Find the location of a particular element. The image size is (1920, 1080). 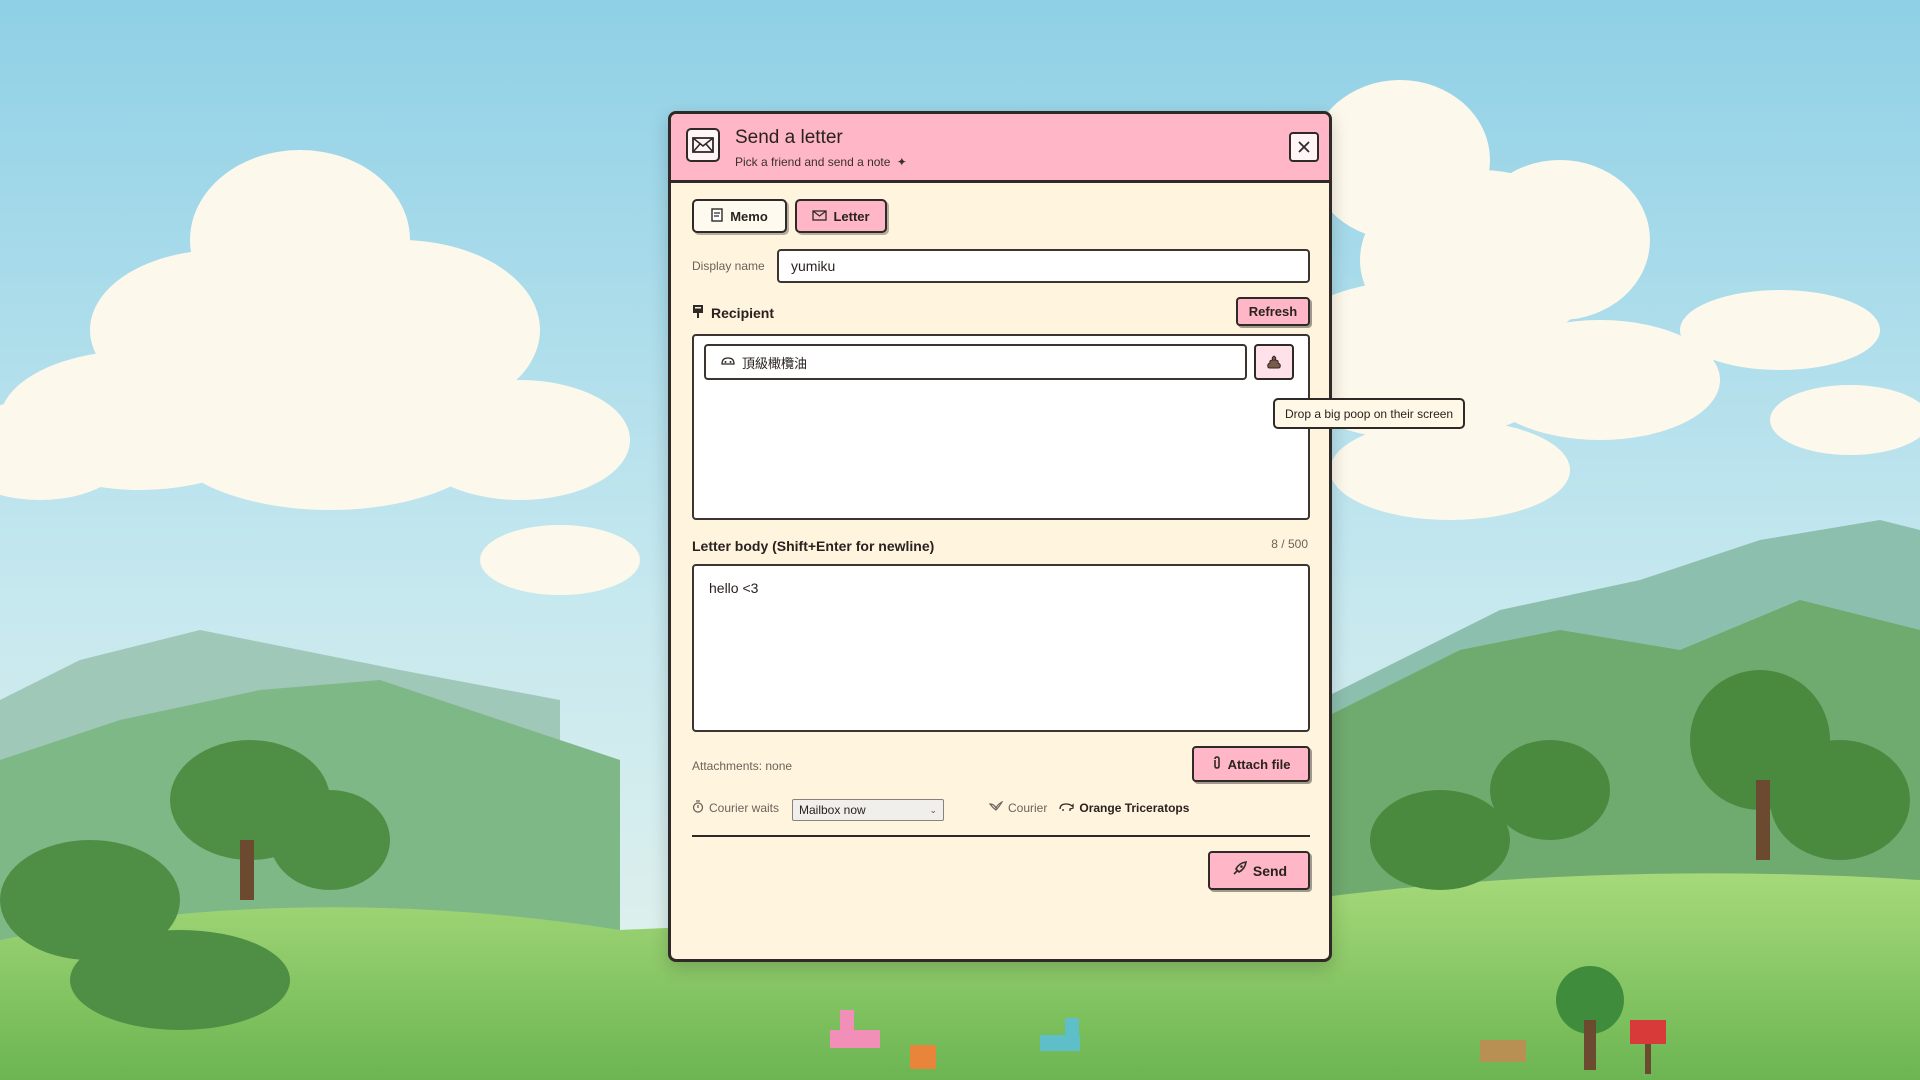

dialog-subtitle: Pick a friend and send a note ✦ is located at coordinates (821, 162).